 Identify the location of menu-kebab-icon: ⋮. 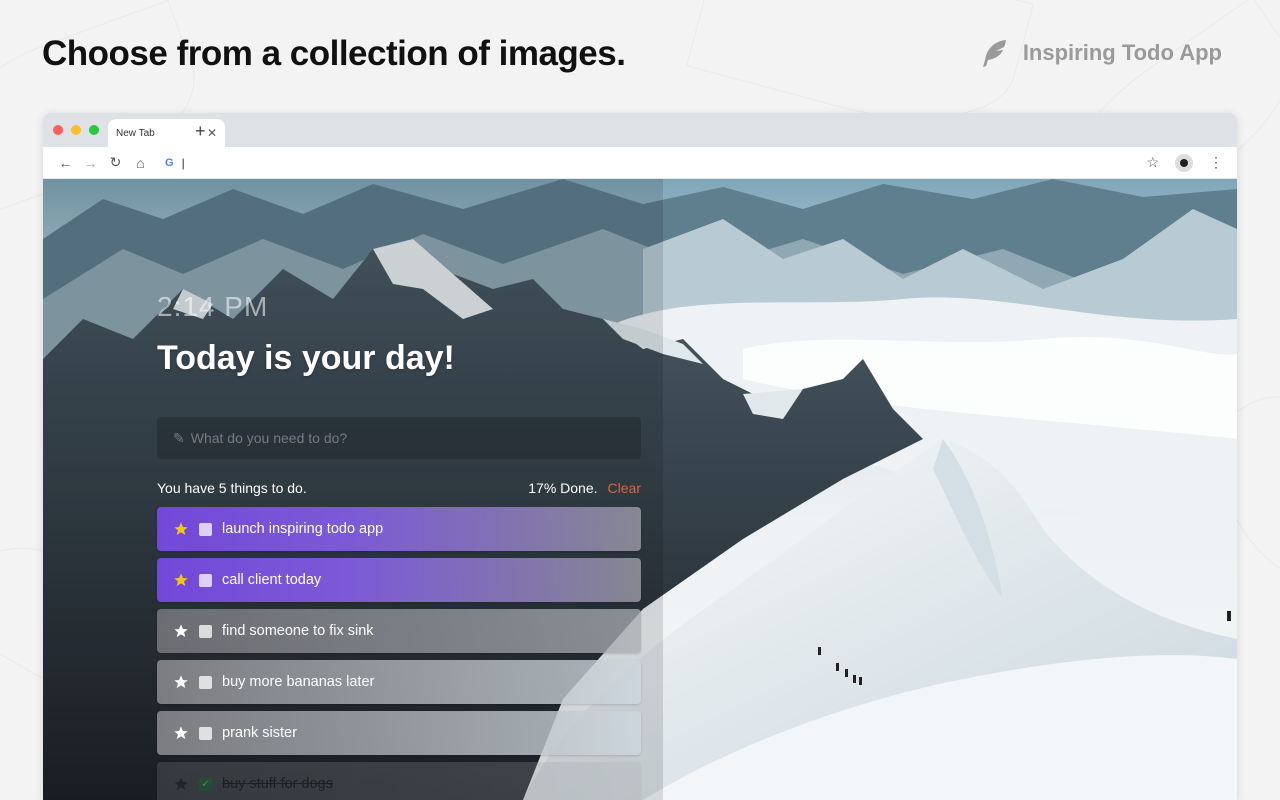
(1216, 162).